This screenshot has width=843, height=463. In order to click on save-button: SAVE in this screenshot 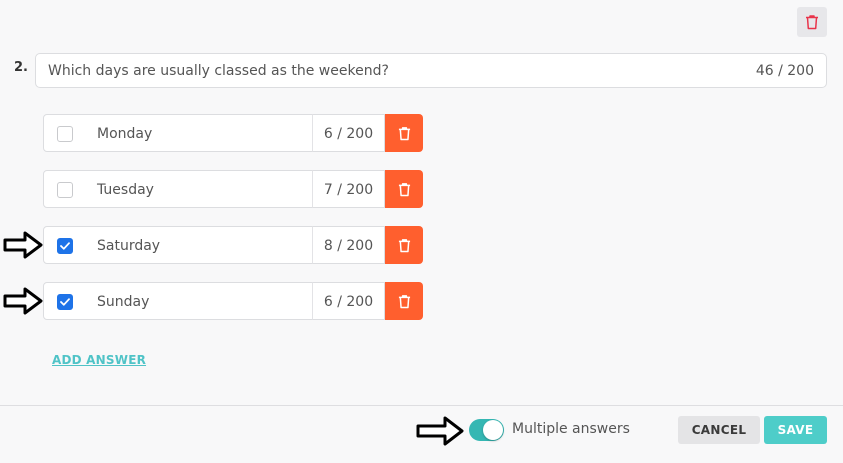, I will do `click(795, 430)`.